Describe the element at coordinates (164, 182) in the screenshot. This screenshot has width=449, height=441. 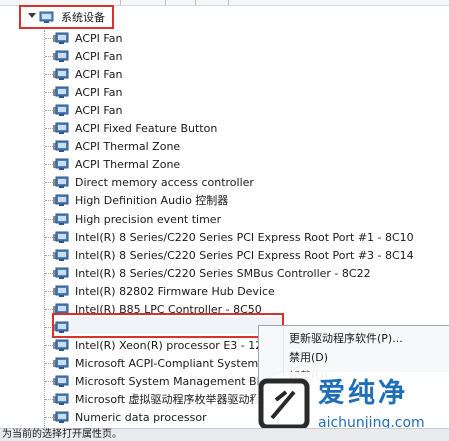
I see `tree-item-label: Direct memory access controller` at that location.